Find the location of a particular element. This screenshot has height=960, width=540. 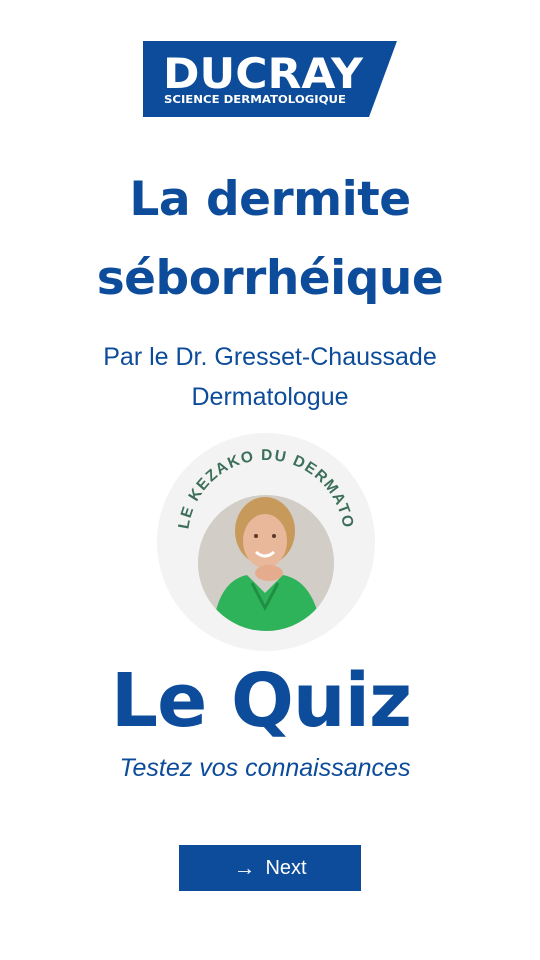

quiz-heading: Le Quiz is located at coordinates (261, 701).